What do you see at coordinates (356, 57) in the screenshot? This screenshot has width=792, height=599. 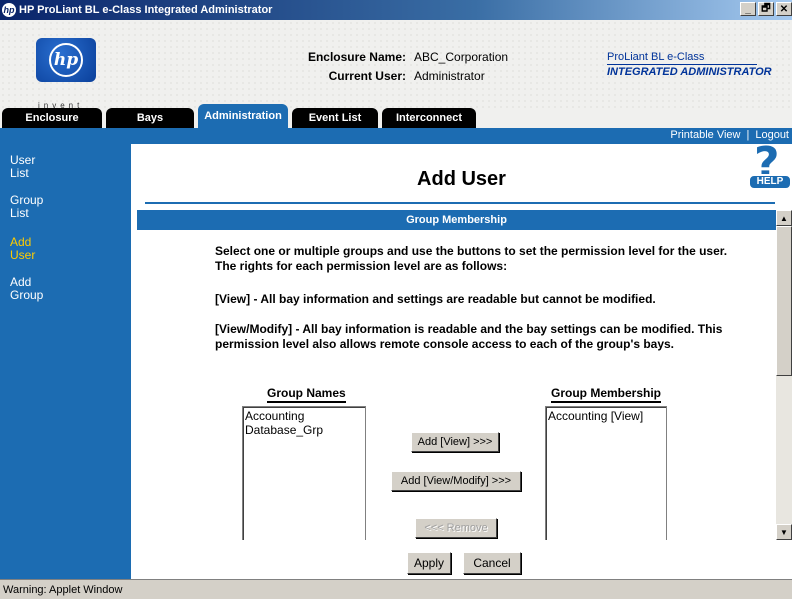 I see `enclosure-name-label: Enclosure Name:` at bounding box center [356, 57].